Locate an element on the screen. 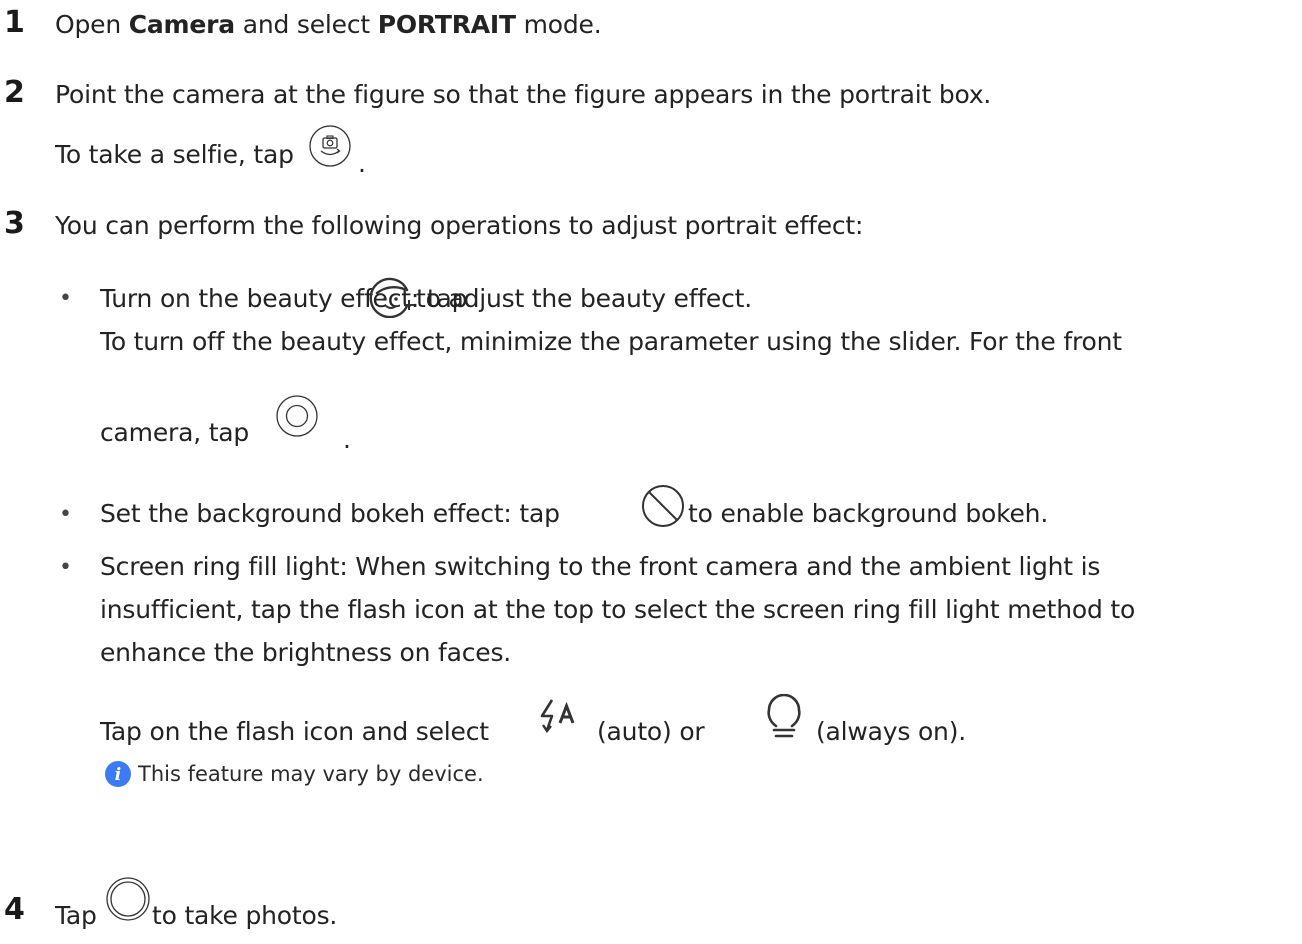 Image resolution: width=1302 pixels, height=944 pixels. step-2-subline: To take a selfie, tap is located at coordinates (174, 155).